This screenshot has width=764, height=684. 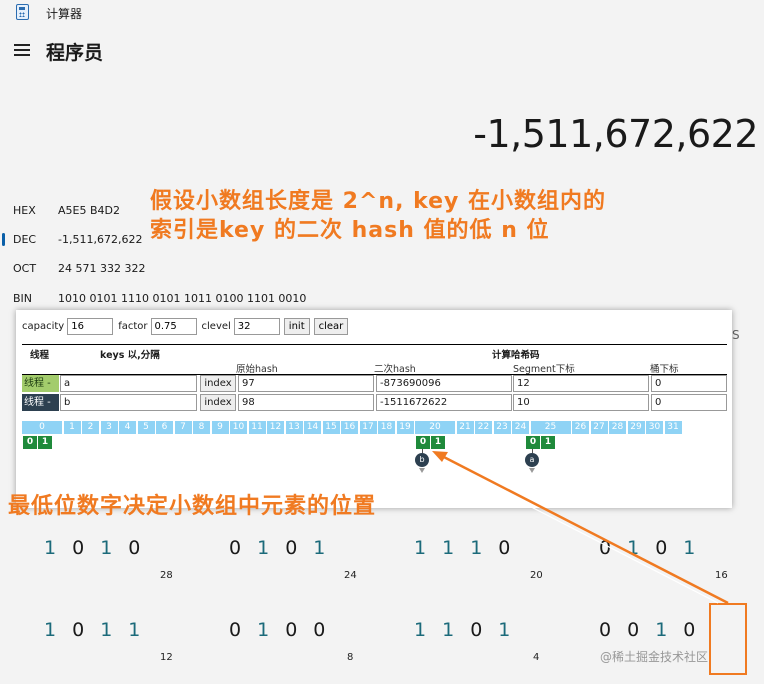 I want to click on factor-input, so click(x=173, y=326).